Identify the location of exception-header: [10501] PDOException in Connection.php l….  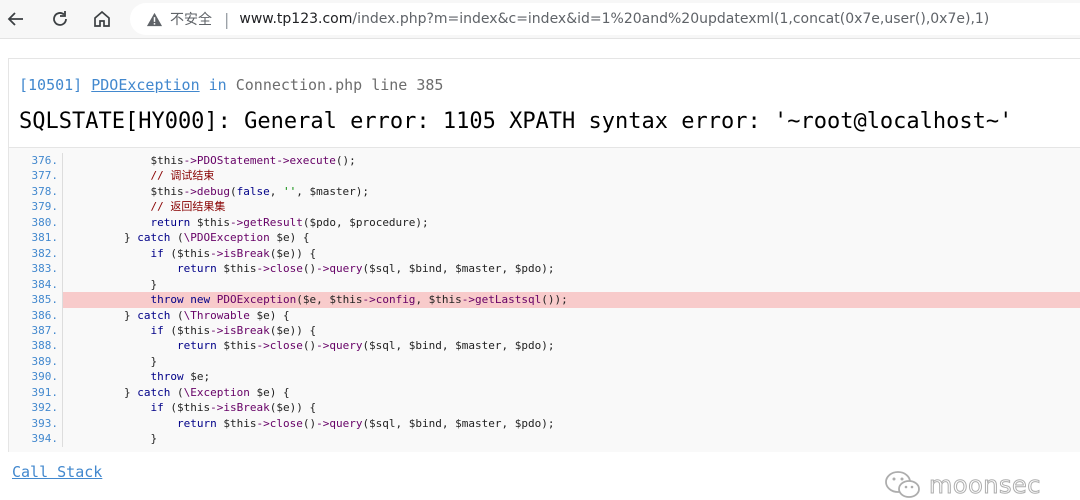
(231, 85).